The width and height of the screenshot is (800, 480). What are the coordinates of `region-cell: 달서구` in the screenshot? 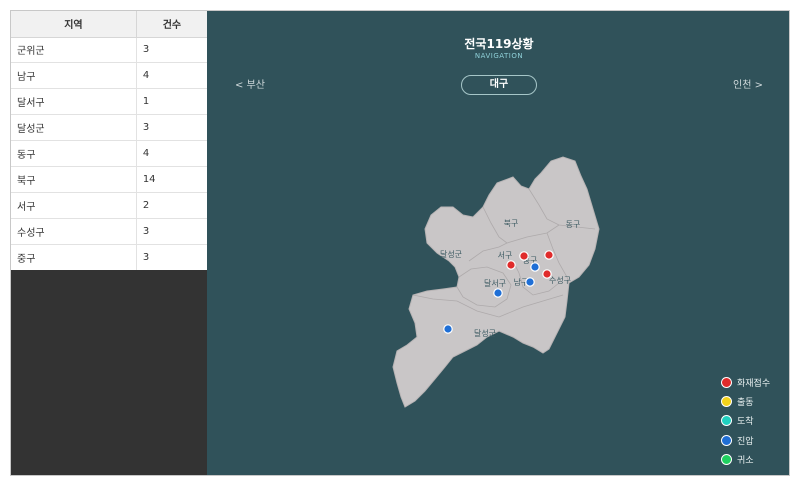 It's located at (74, 102).